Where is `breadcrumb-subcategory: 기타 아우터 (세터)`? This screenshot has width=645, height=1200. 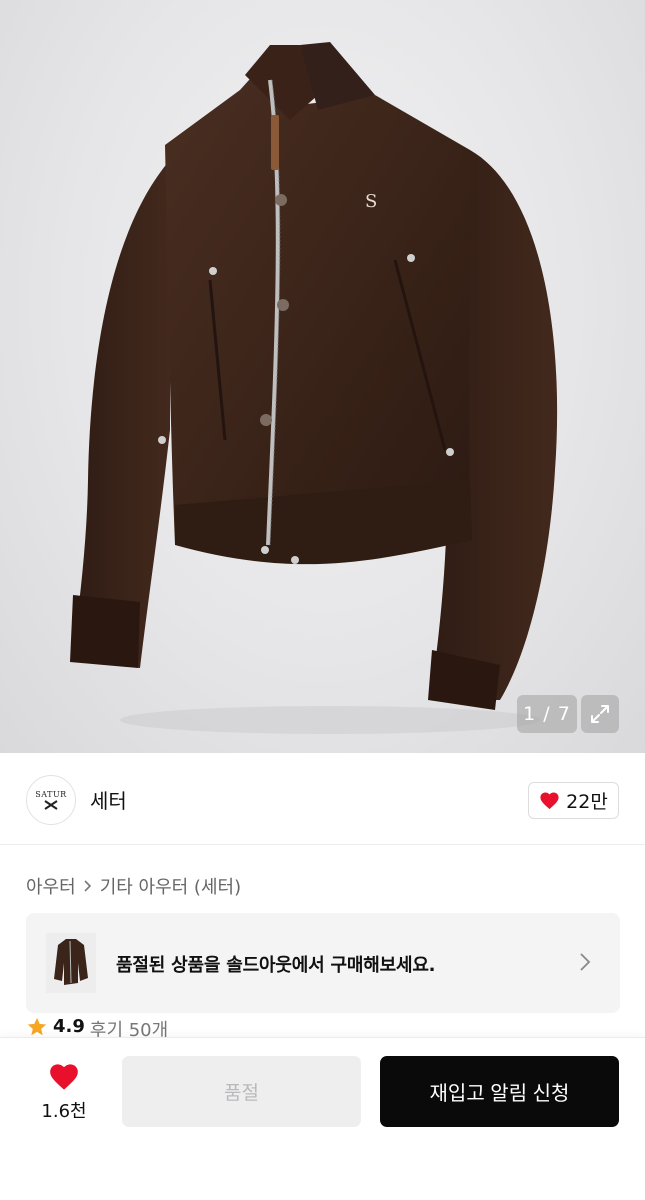
breadcrumb-subcategory: 기타 아우터 (세터) is located at coordinates (170, 886).